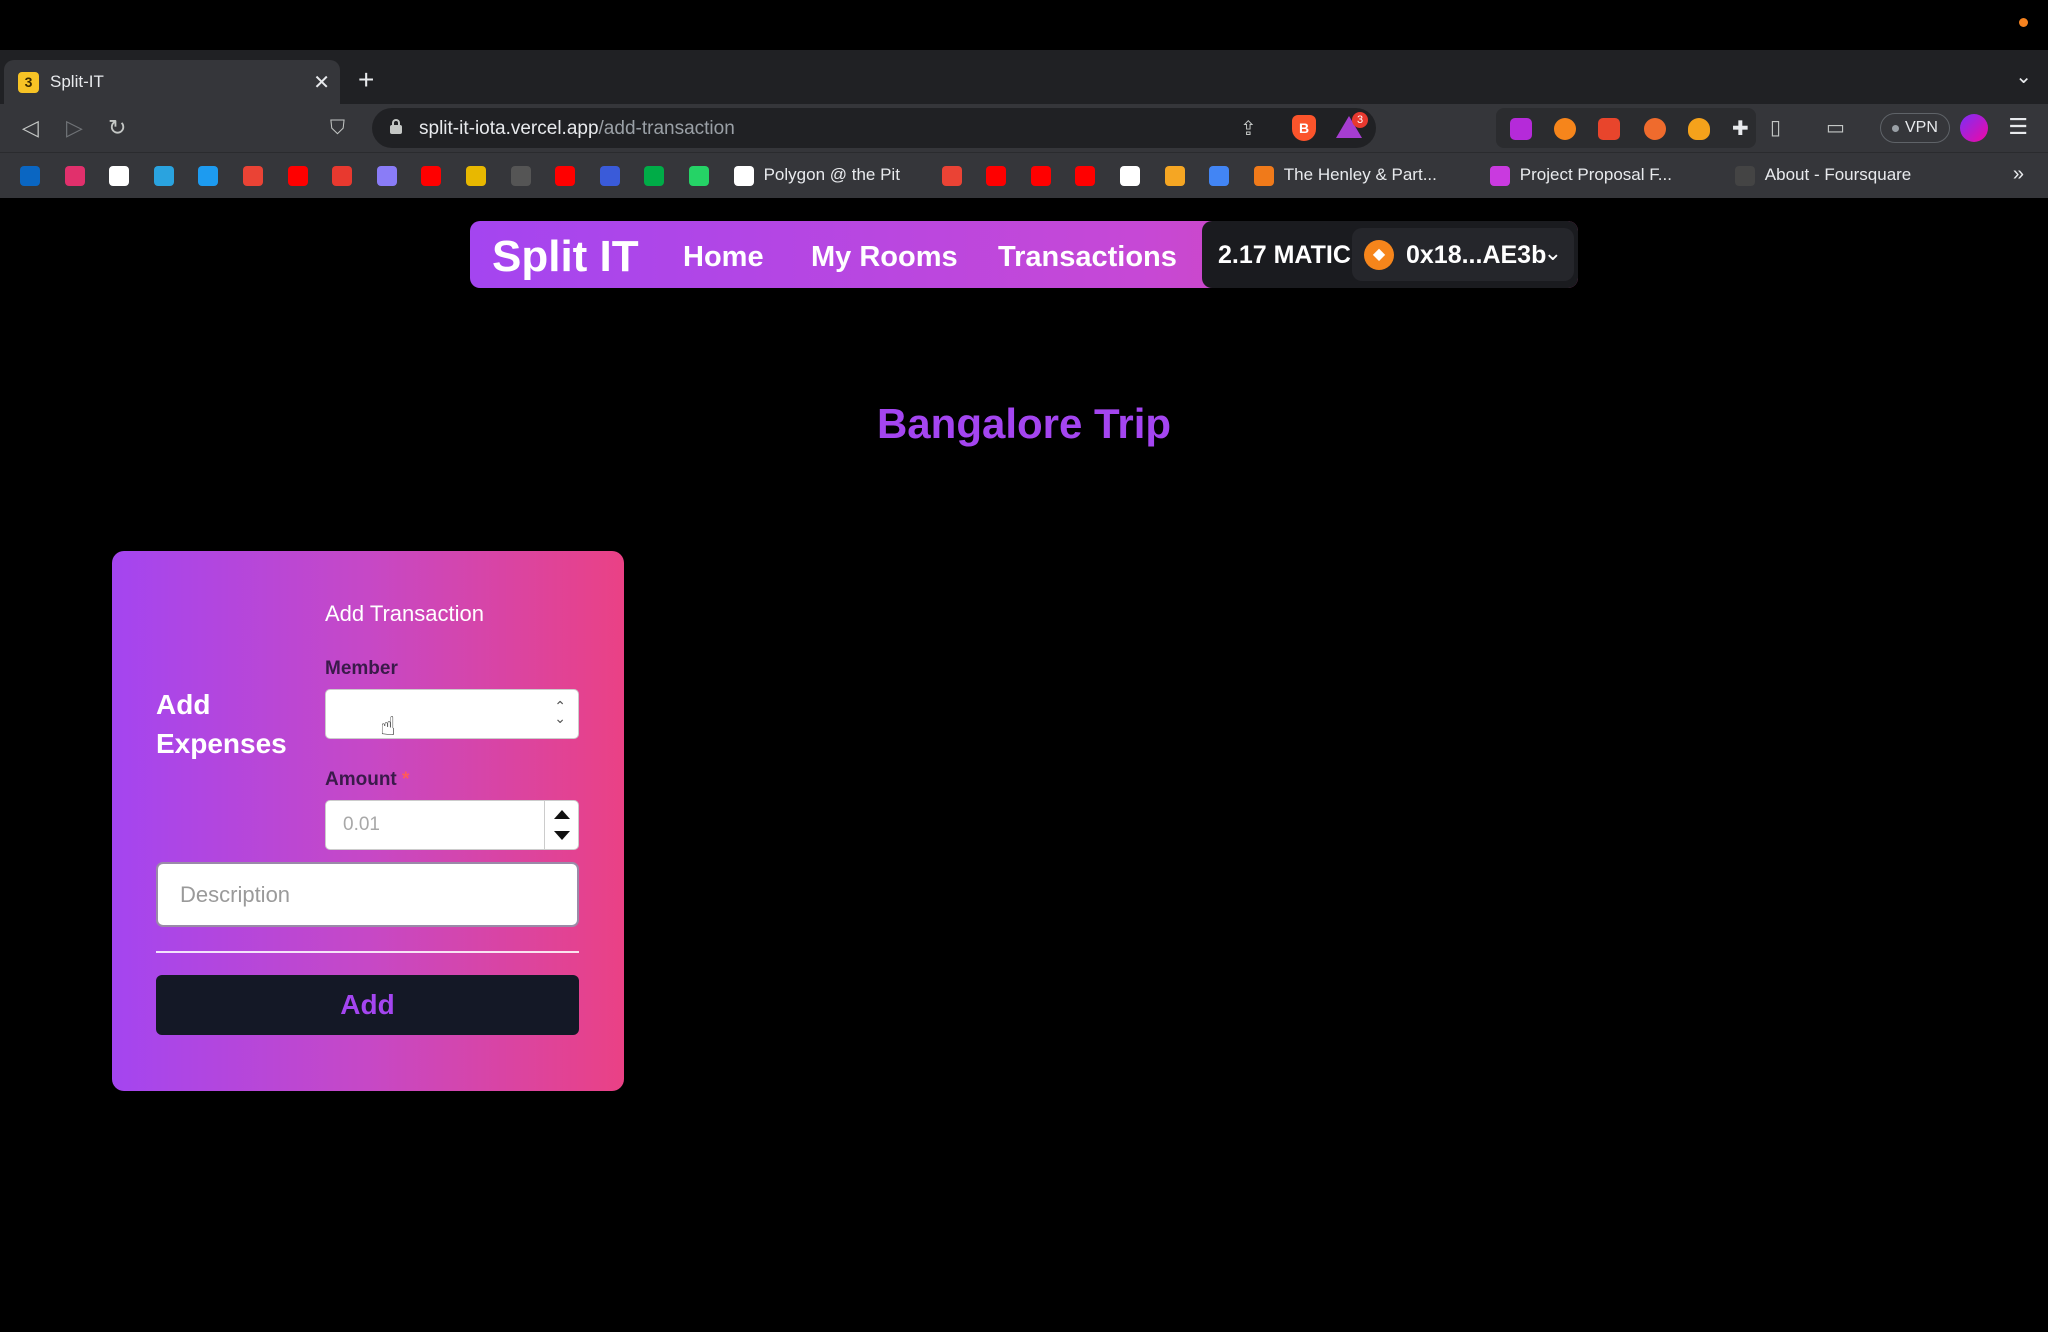 The image size is (2048, 1332). I want to click on pointer-cursor-icon: ☝, so click(388, 726).